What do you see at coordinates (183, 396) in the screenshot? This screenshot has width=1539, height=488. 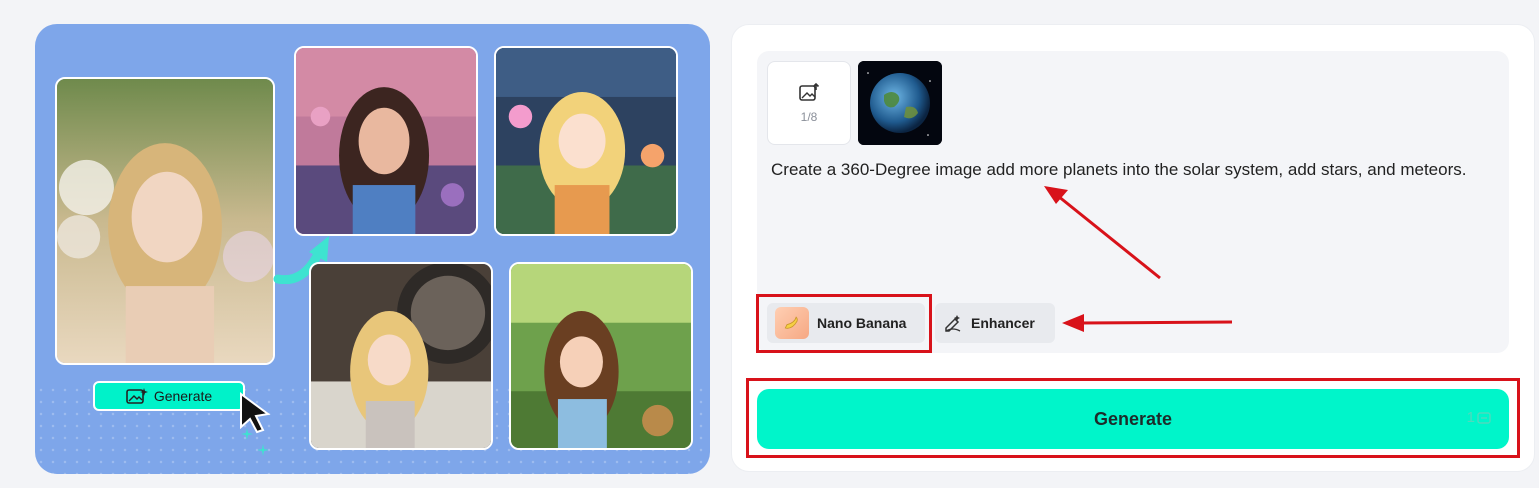 I see `illustration-generate-label: Generate` at bounding box center [183, 396].